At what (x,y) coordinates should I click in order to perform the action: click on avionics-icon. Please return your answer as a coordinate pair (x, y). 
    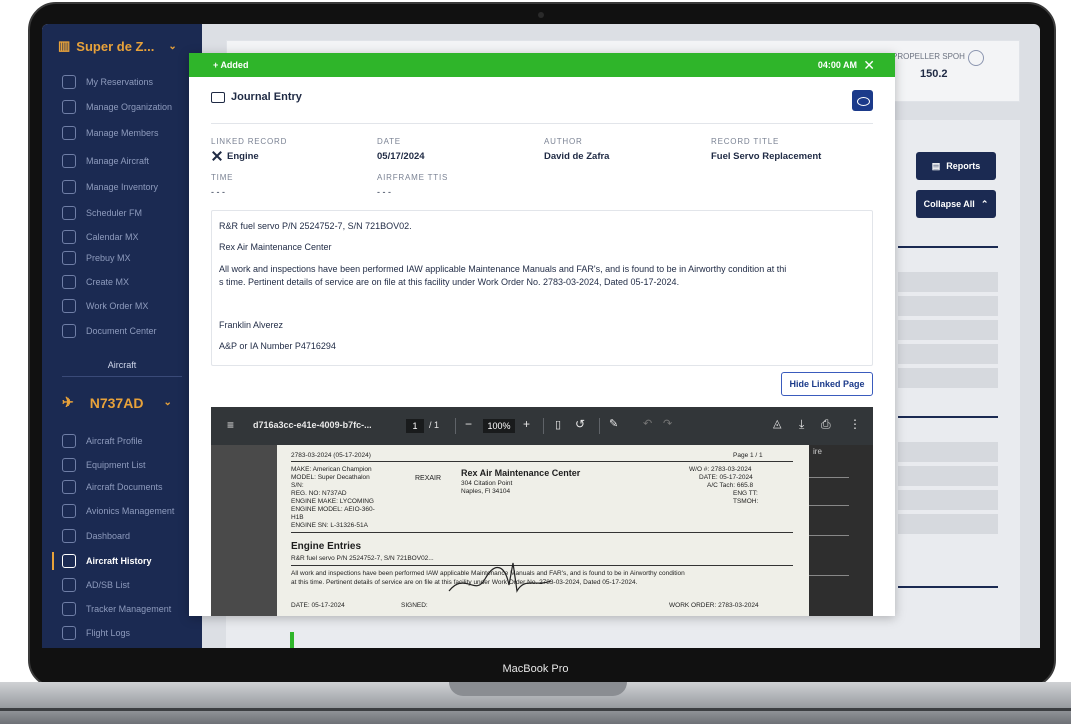
    Looking at the image, I should click on (69, 511).